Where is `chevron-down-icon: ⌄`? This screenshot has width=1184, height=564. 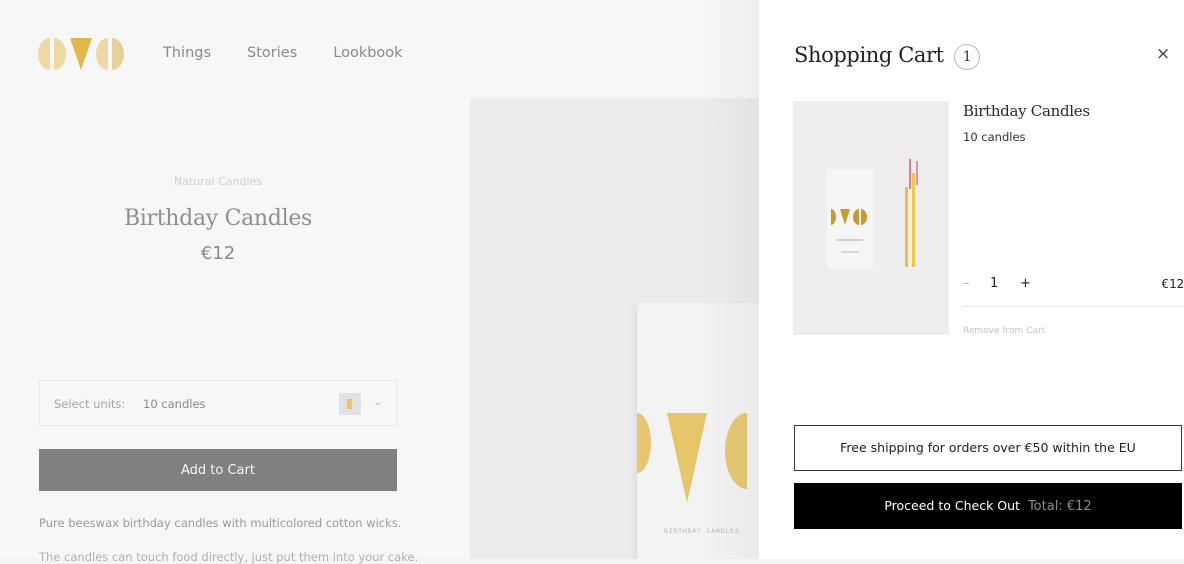 chevron-down-icon: ⌄ is located at coordinates (378, 401).